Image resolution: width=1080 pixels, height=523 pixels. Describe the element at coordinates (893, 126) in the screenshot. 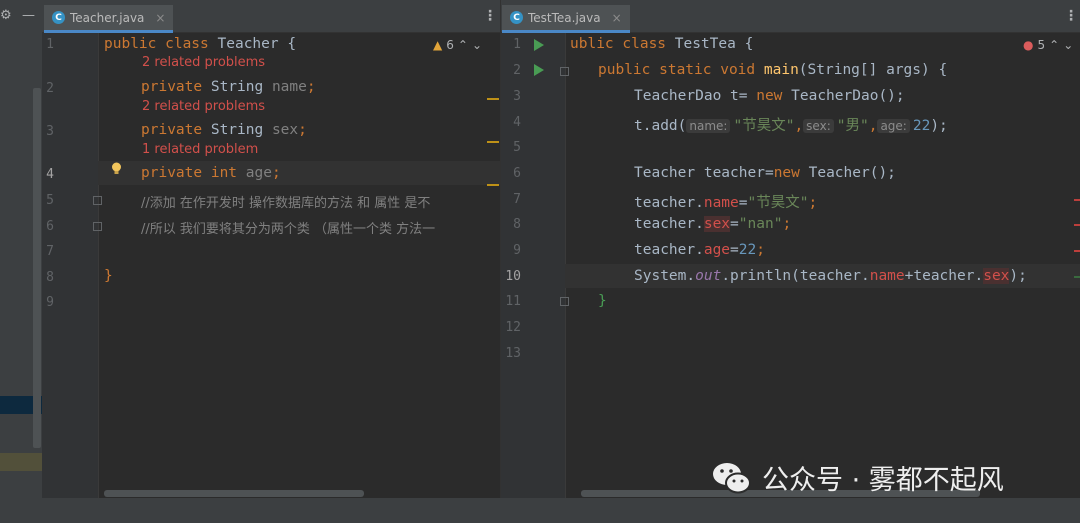

I see `param-hint: age:` at that location.